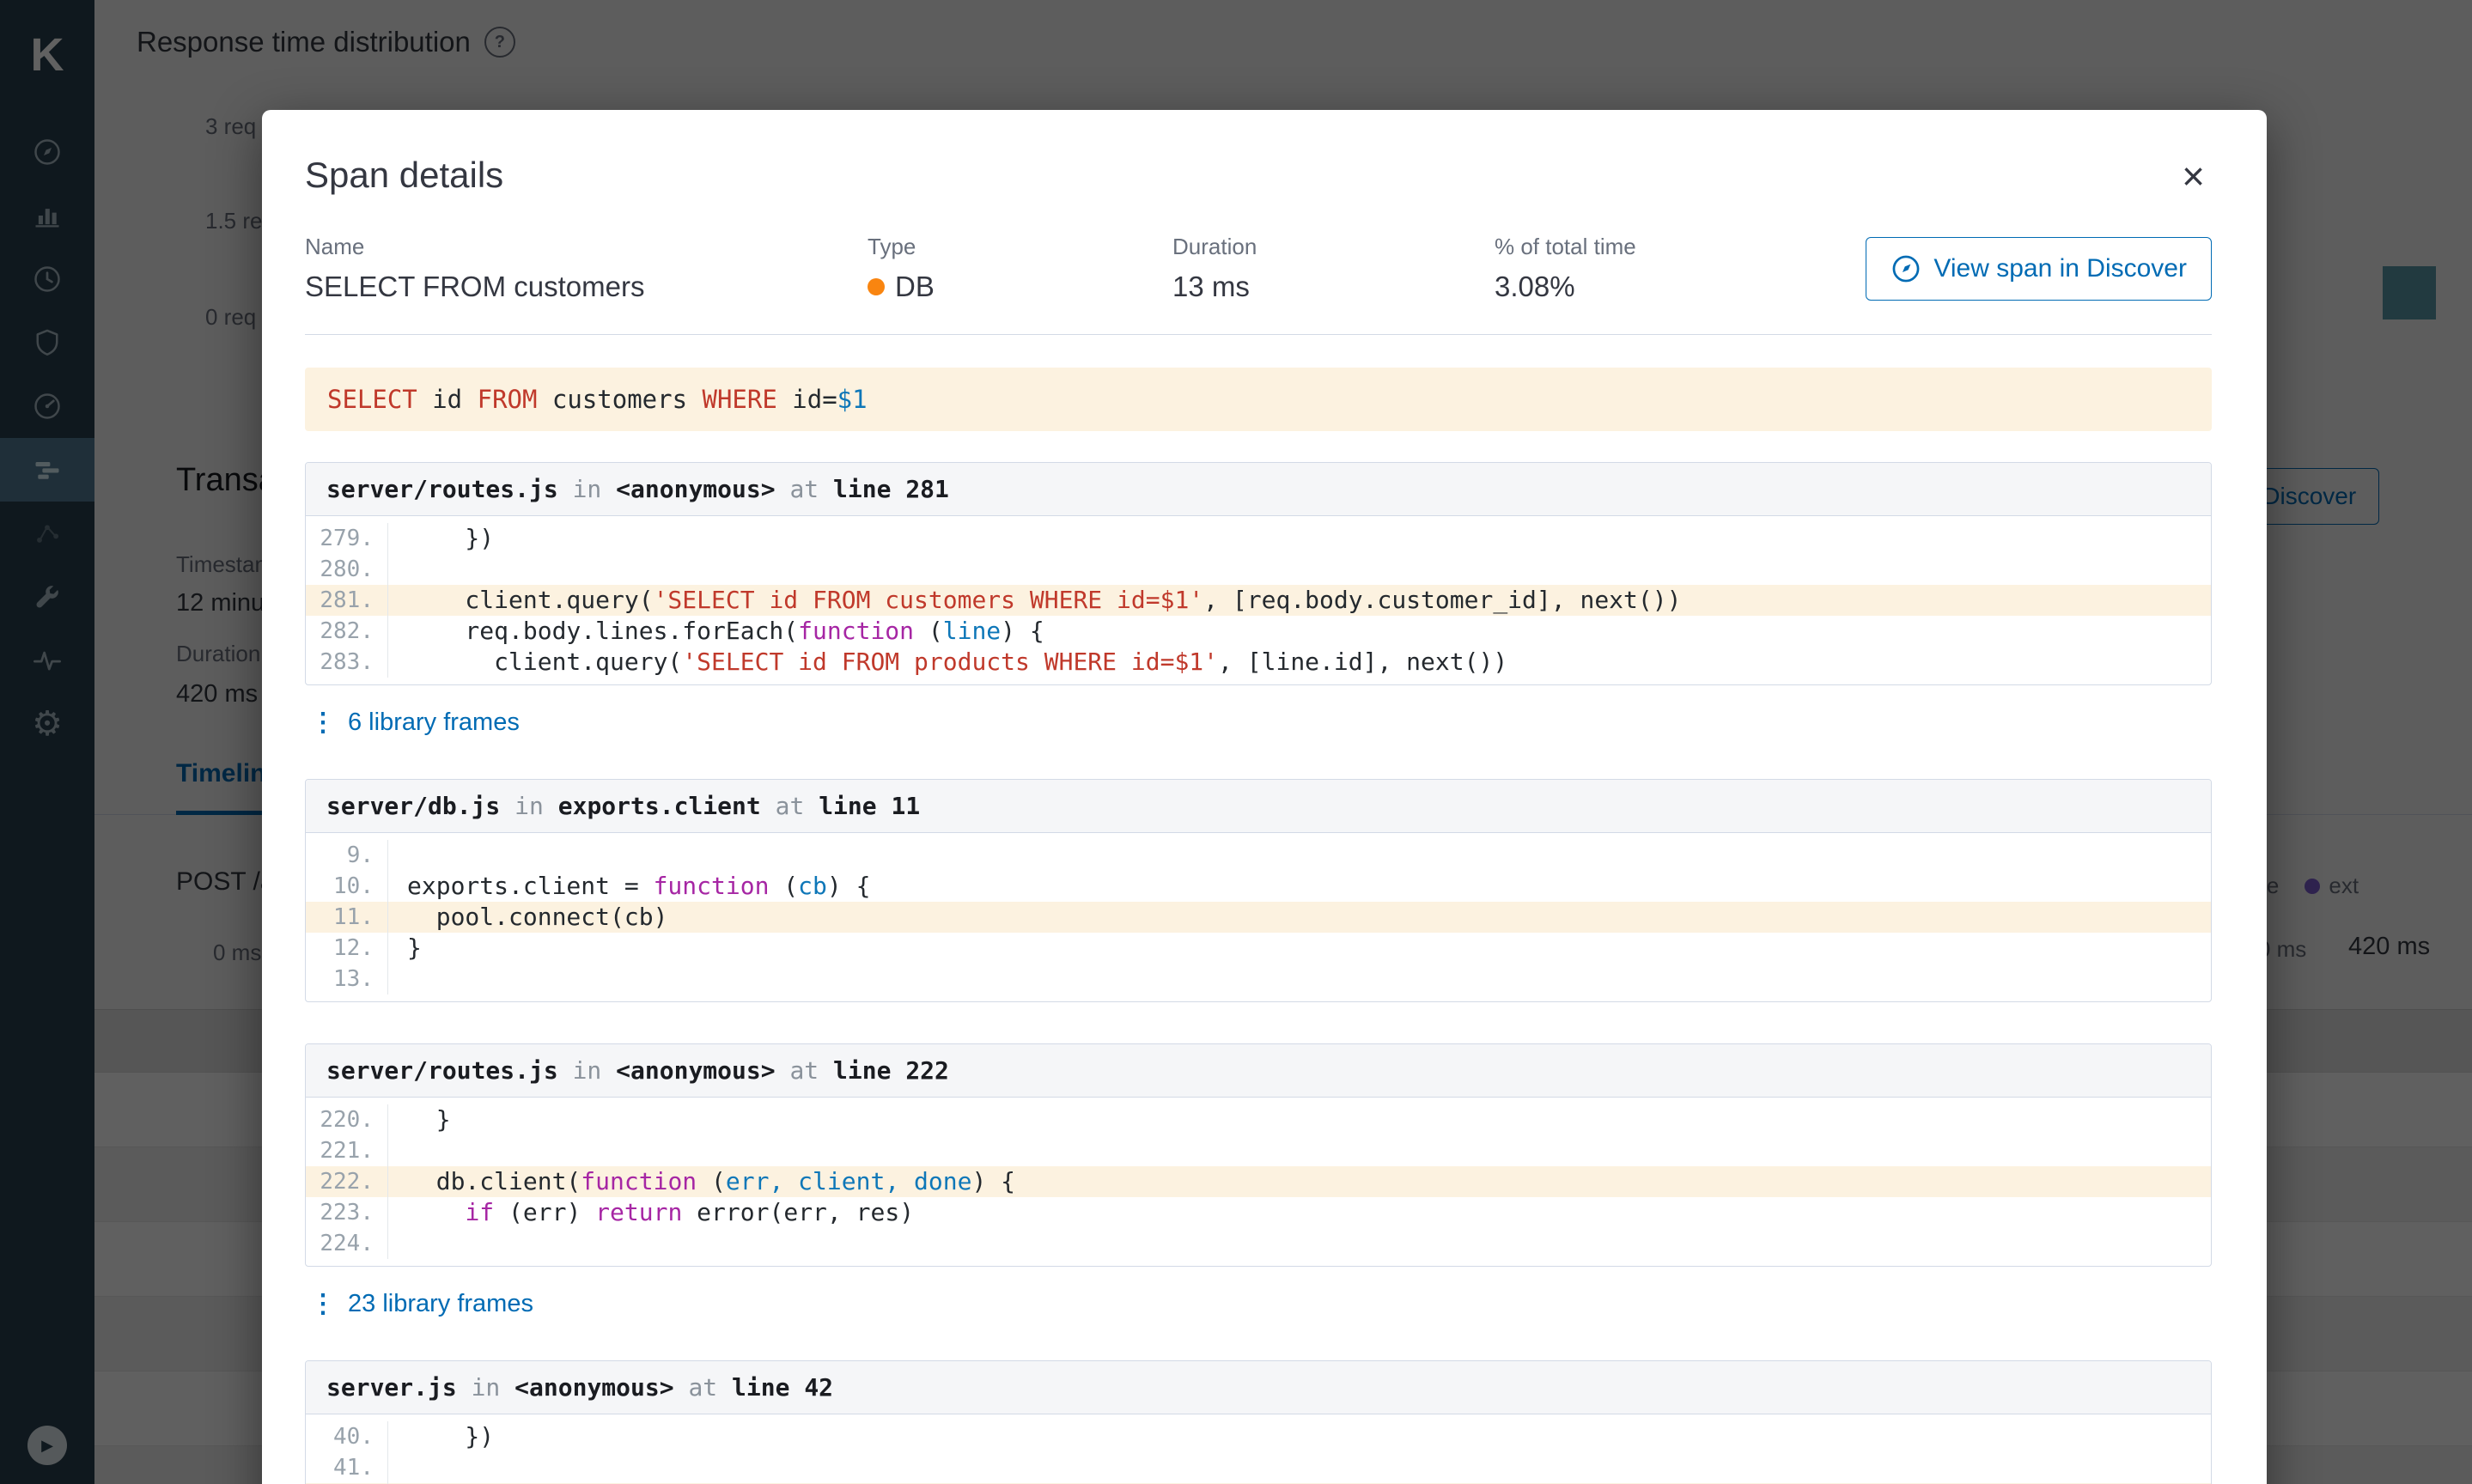  What do you see at coordinates (1363, 662) in the screenshot?
I see `code-token: , [line.id], next())` at bounding box center [1363, 662].